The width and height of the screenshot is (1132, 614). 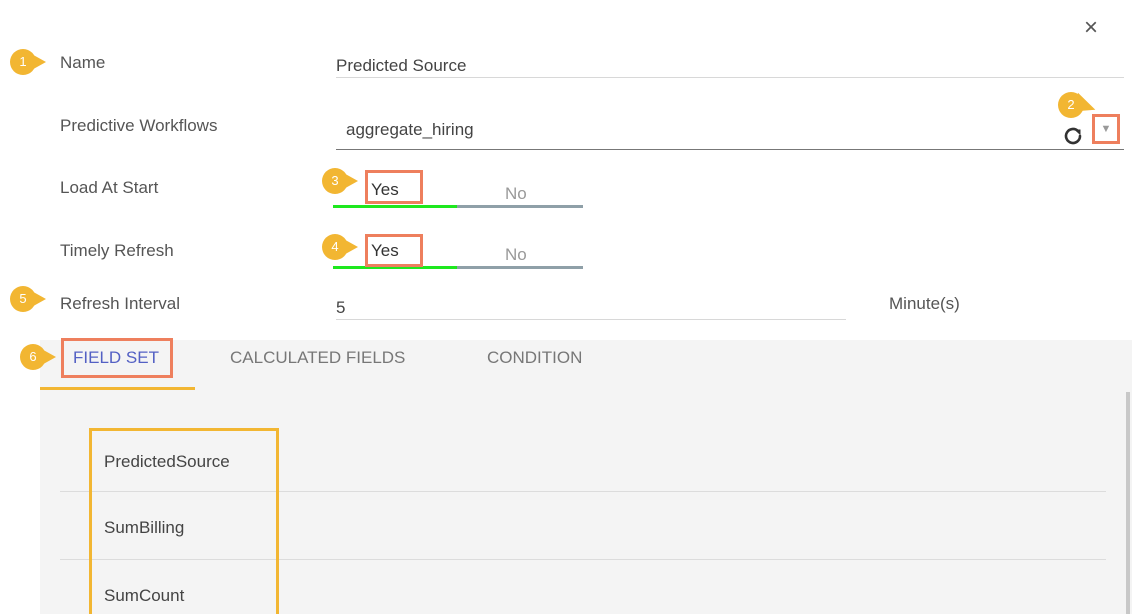 What do you see at coordinates (516, 255) in the screenshot?
I see `timely-refresh-no: No` at bounding box center [516, 255].